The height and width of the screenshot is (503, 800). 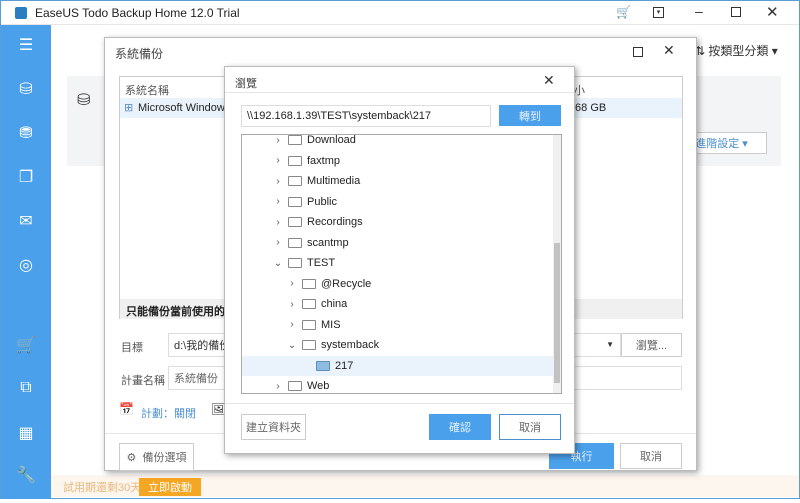 What do you see at coordinates (397, 263) in the screenshot?
I see `tree-item: ⌄ TEST` at bounding box center [397, 263].